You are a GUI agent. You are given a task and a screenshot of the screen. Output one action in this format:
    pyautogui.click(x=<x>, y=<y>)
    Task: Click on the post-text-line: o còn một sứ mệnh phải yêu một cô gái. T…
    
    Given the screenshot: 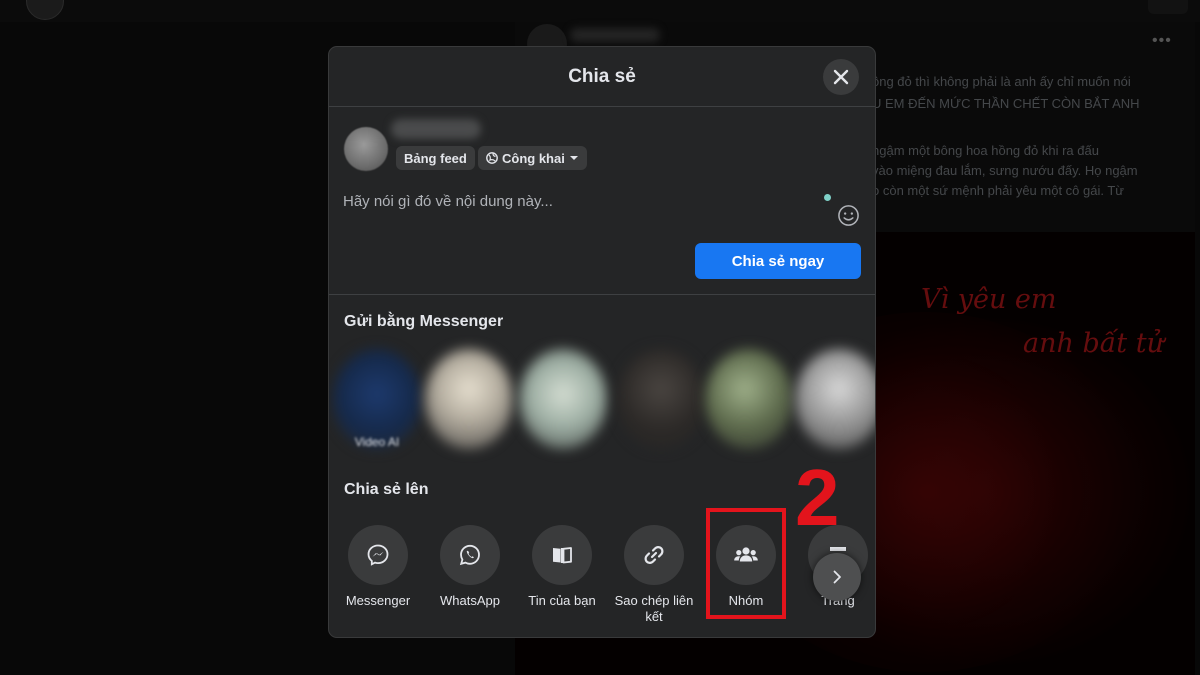 What is the action you would take?
    pyautogui.click(x=998, y=190)
    